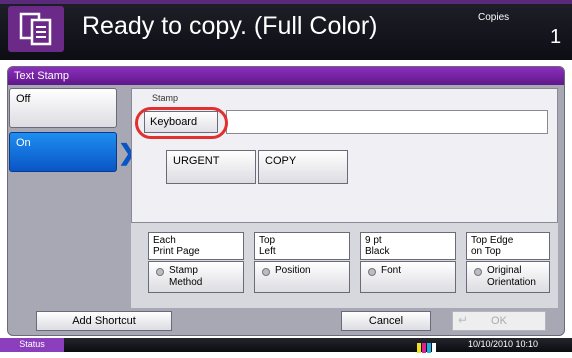 Image resolution: width=572 pixels, height=358 pixels. Describe the element at coordinates (463, 320) in the screenshot. I see `enter-arrow-icon: ↵` at that location.